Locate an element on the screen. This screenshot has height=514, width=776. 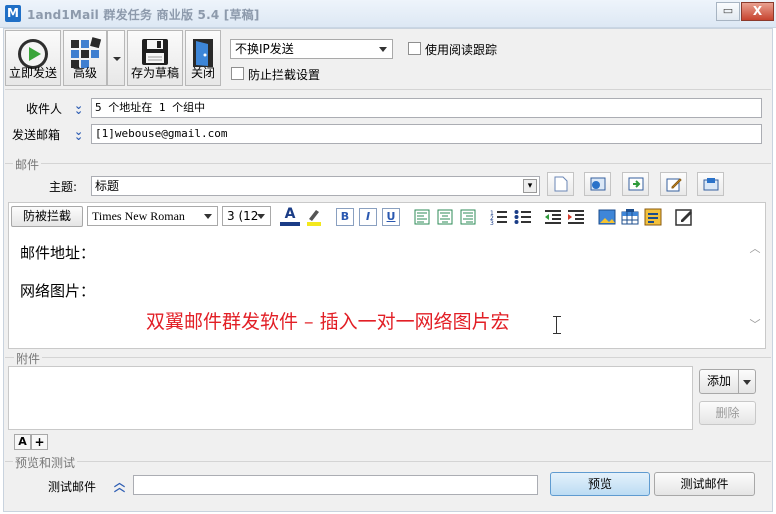
svg-text: 3 is located at coordinates (492, 222).